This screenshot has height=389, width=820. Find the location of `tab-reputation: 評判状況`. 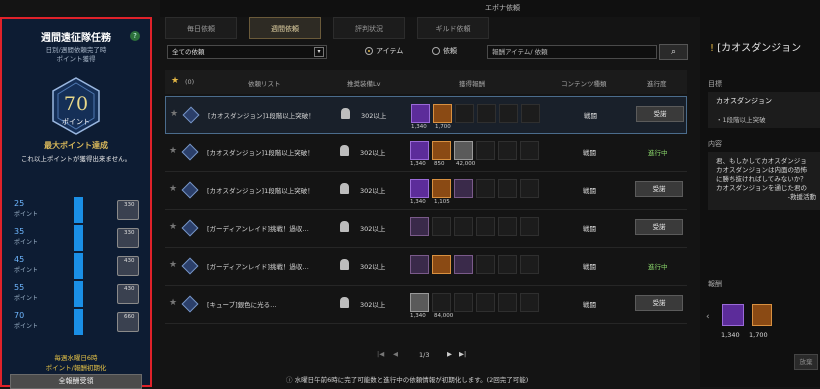

tab-reputation: 評判状況 is located at coordinates (369, 28).